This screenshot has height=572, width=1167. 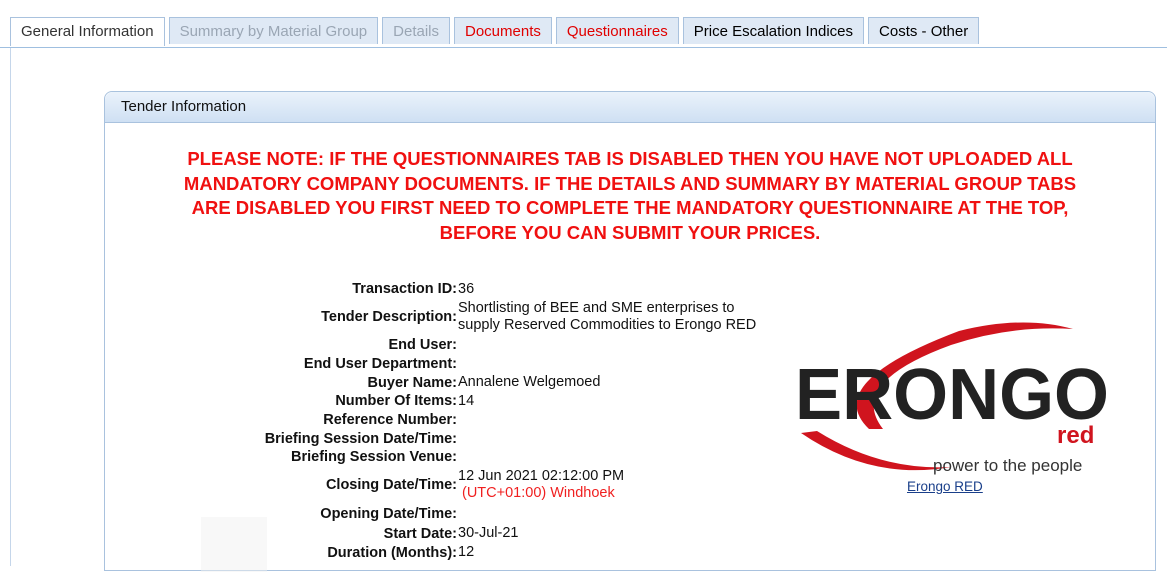 What do you see at coordinates (390, 419) in the screenshot?
I see `label-reference-number: Reference Number:` at bounding box center [390, 419].